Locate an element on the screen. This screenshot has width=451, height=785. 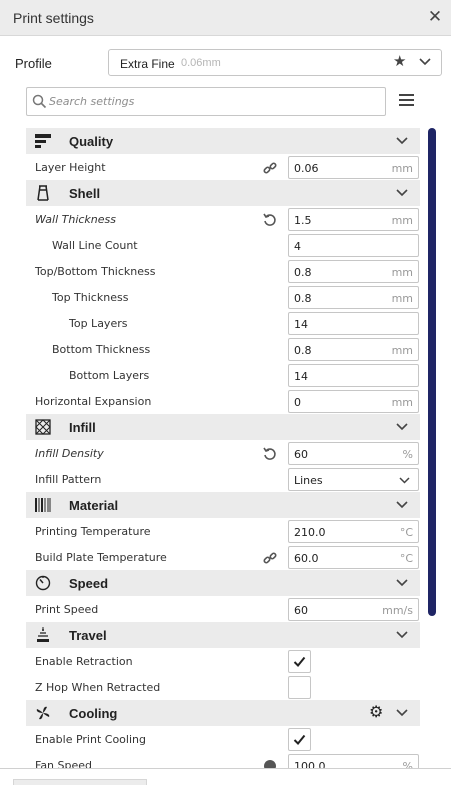
infill-density-field: 60 % is located at coordinates (353, 453).